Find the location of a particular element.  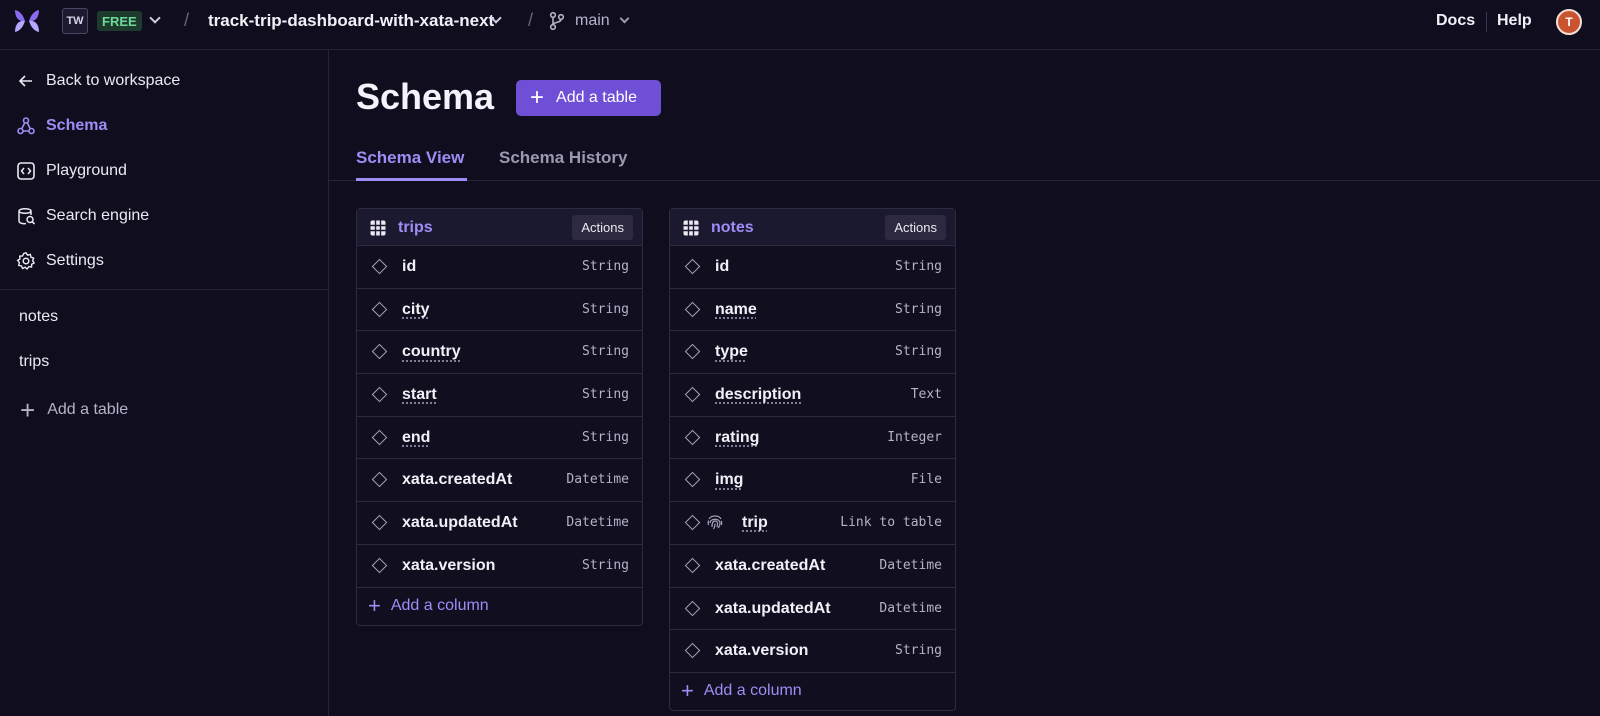

back-label: Back to workspace is located at coordinates (113, 80).